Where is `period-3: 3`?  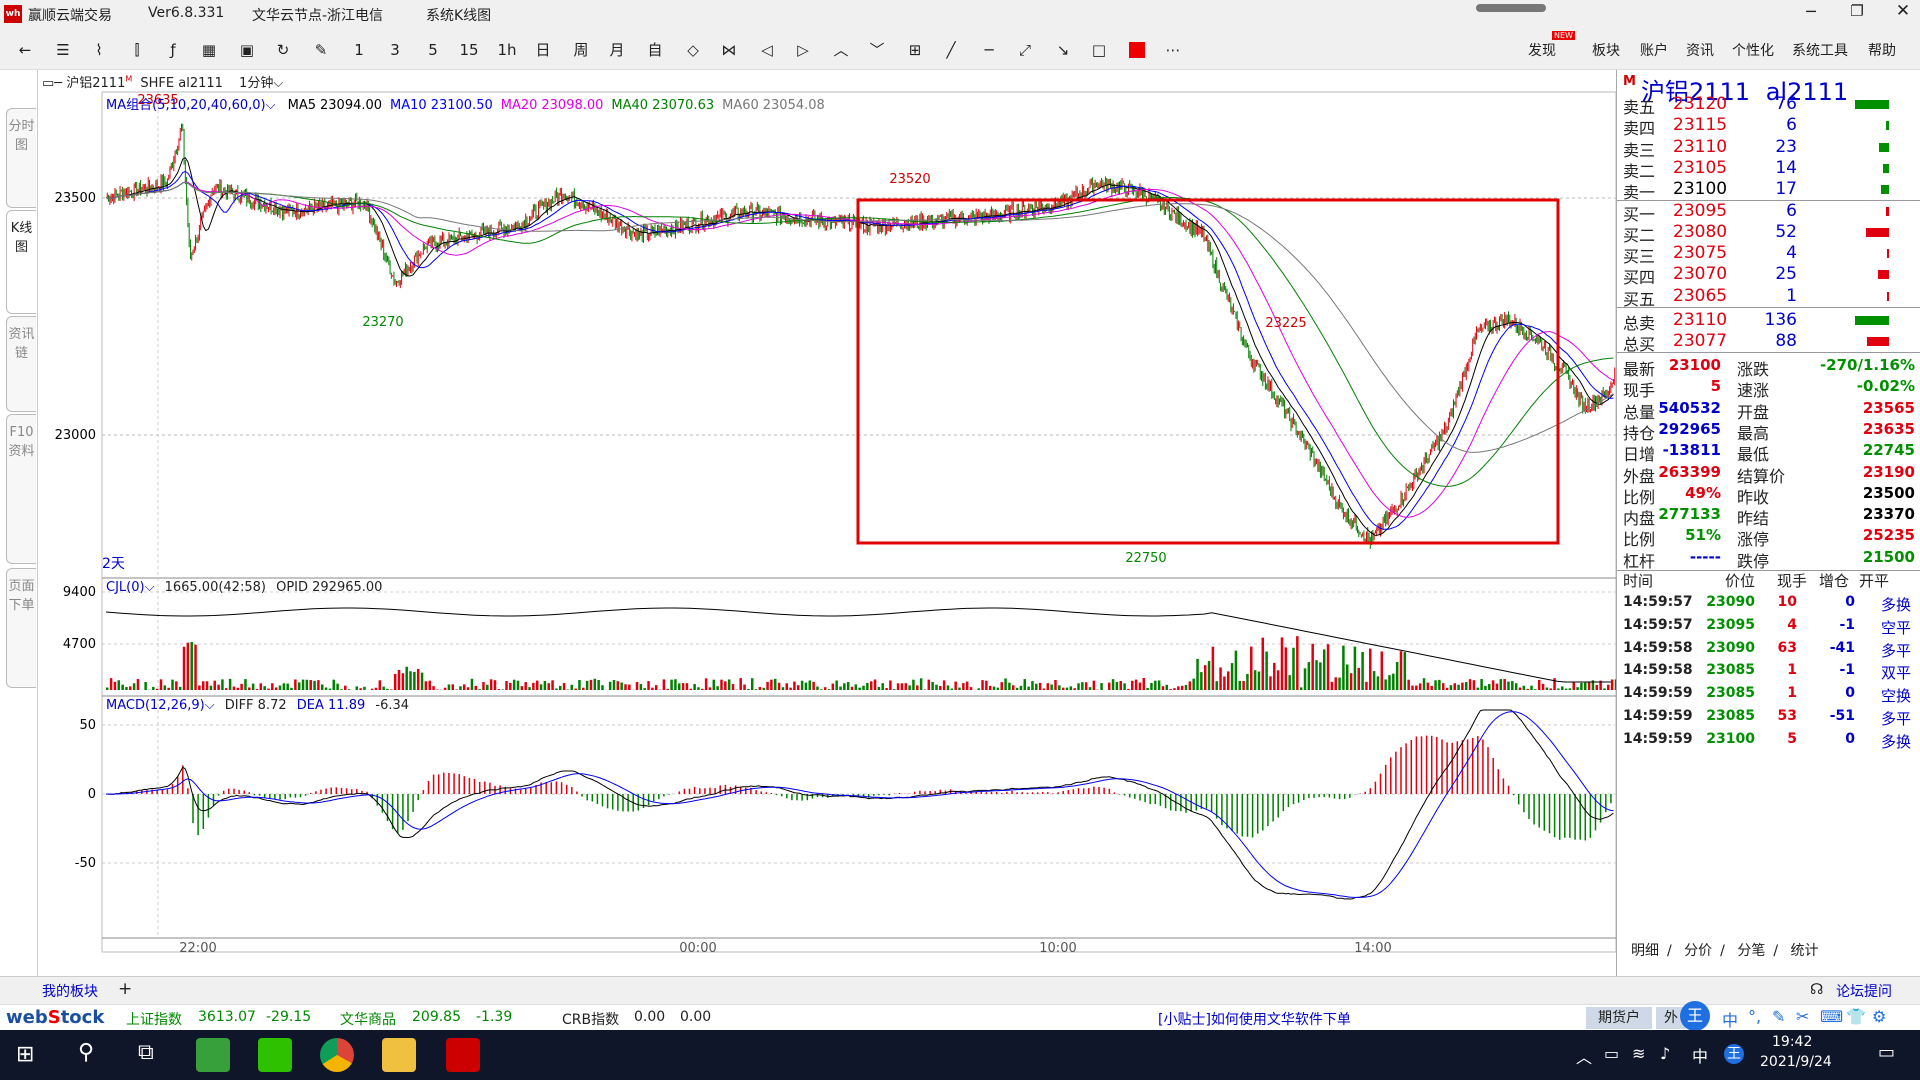 period-3: 3 is located at coordinates (395, 50).